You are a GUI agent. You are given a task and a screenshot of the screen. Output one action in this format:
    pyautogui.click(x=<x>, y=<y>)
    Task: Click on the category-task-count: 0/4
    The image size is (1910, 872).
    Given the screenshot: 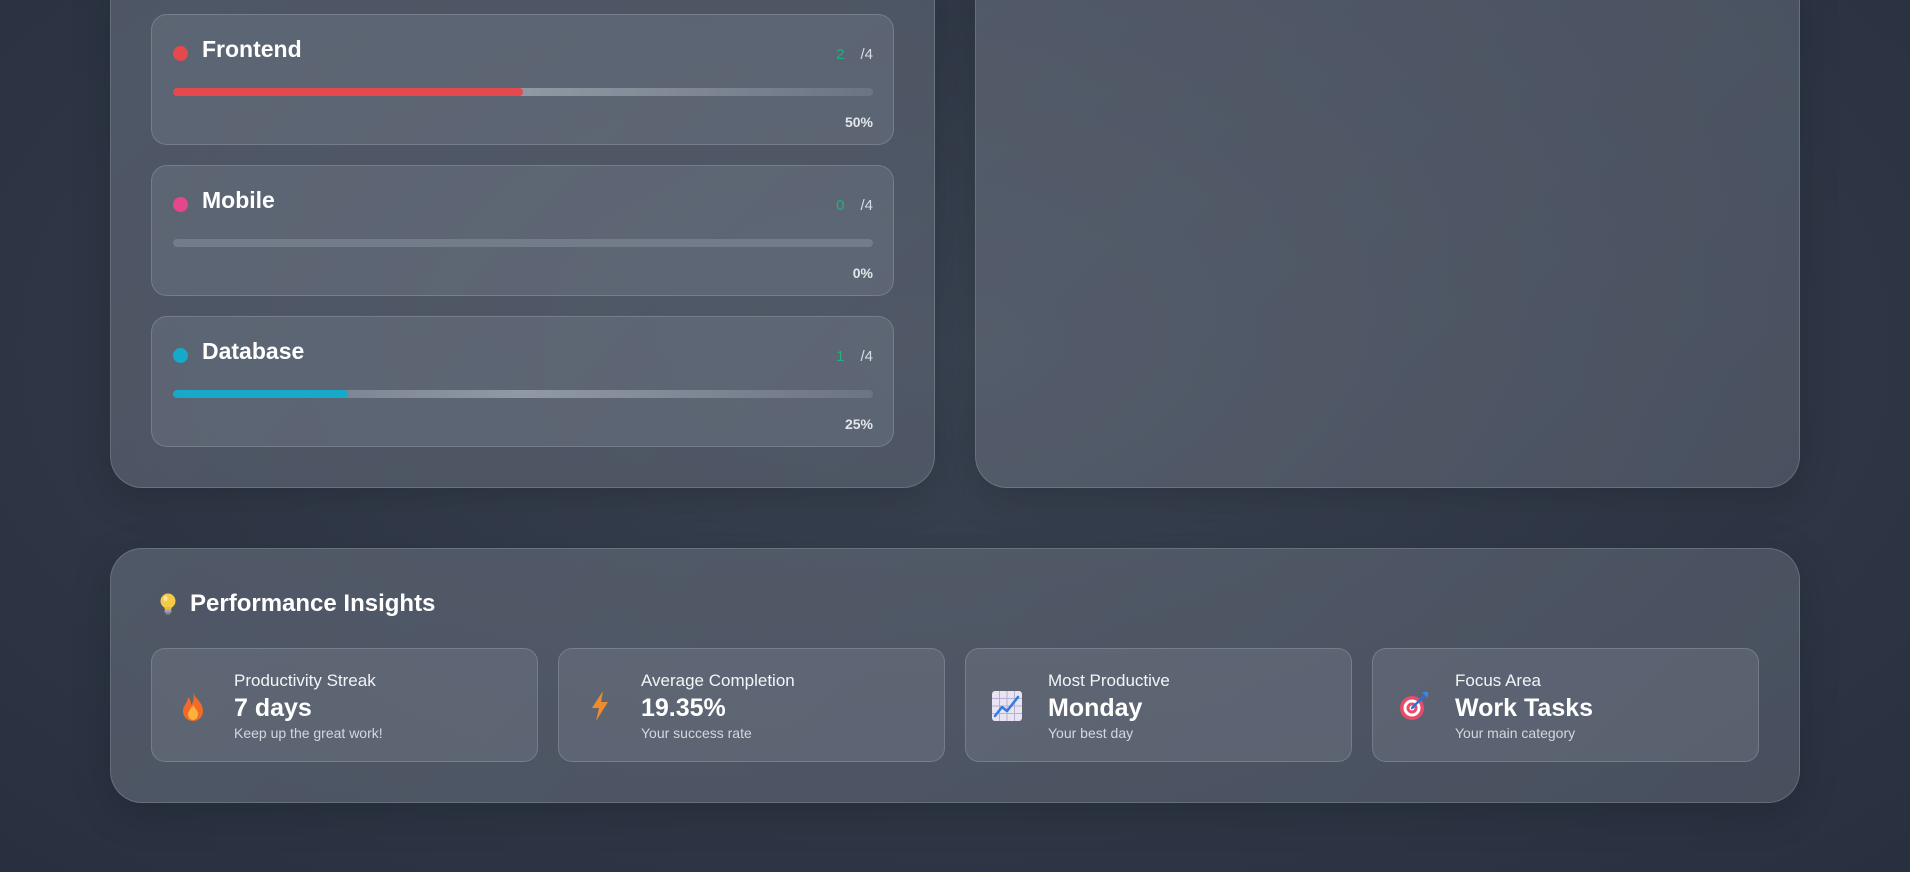 What is the action you would take?
    pyautogui.click(x=854, y=205)
    